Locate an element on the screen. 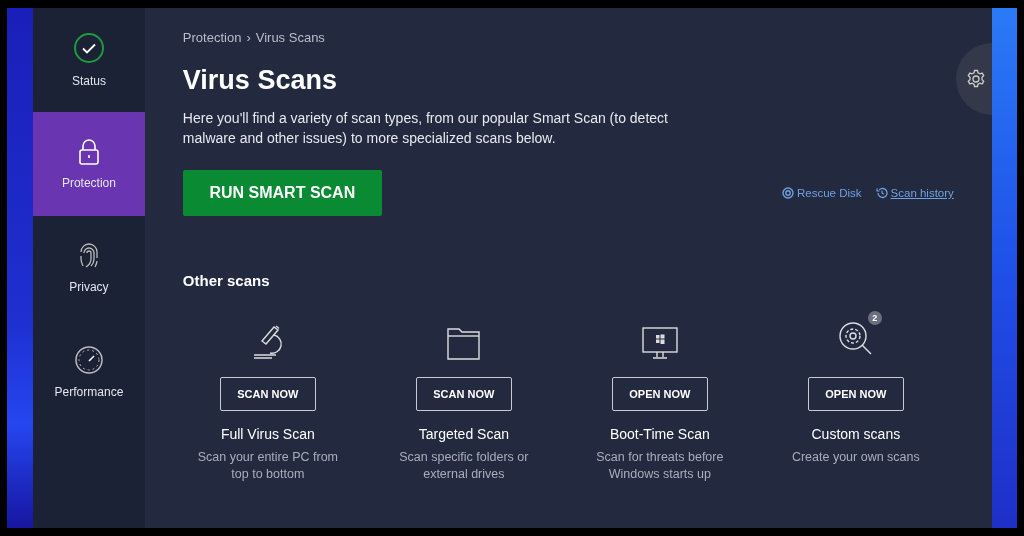  scan-description: Scan for threats before Windows starts up is located at coordinates (660, 466).